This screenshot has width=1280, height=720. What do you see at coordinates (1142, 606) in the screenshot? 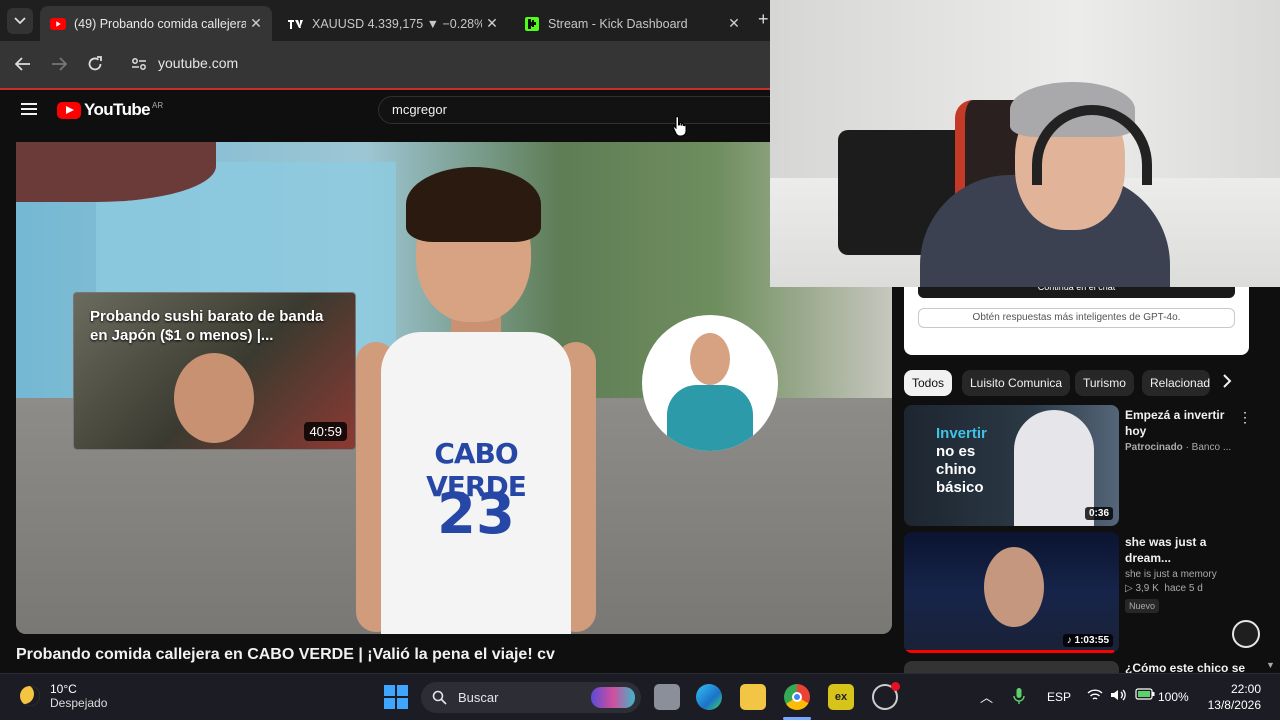
I see `new-badge: Nuevo` at bounding box center [1142, 606].